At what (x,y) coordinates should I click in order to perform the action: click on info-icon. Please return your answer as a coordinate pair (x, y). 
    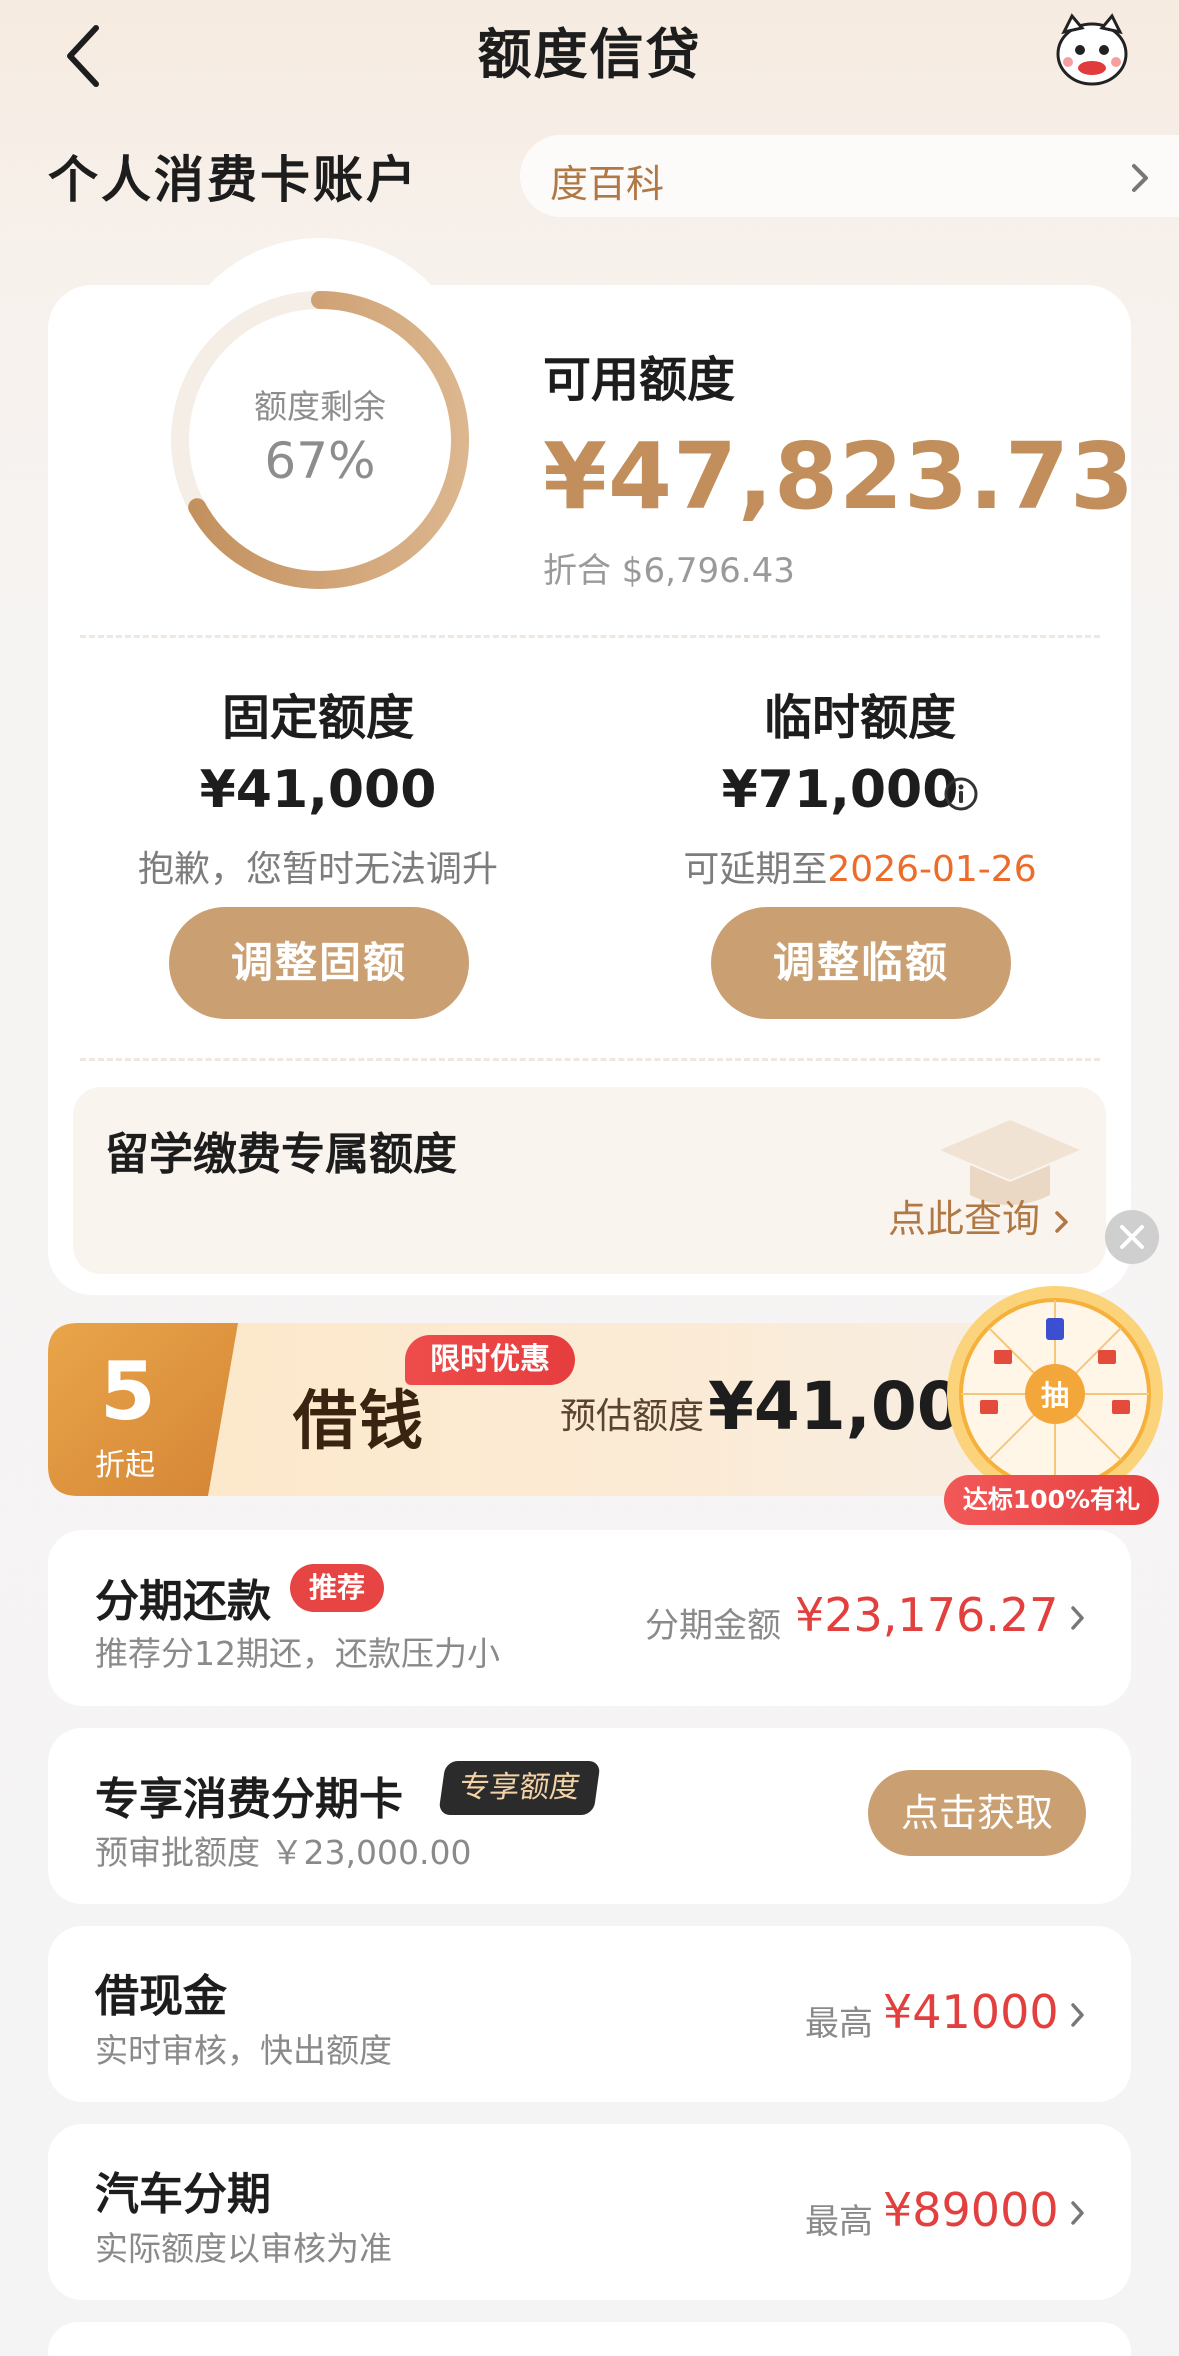
    Looking at the image, I should click on (961, 796).